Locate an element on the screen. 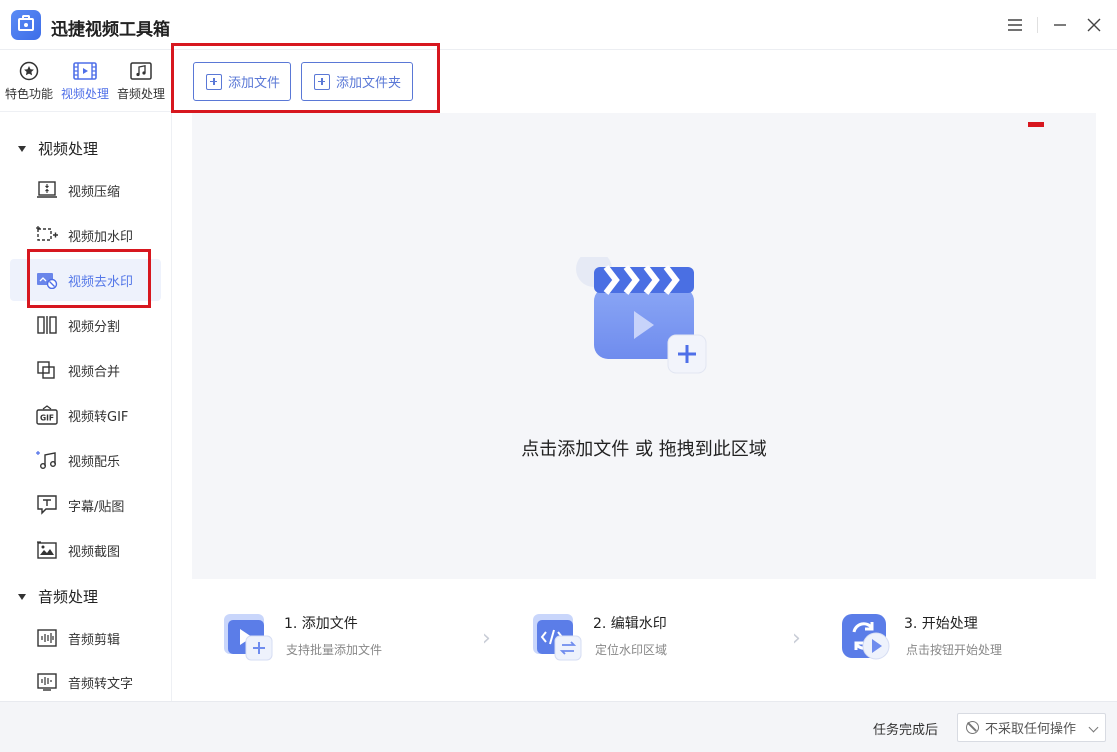  sidebar-item-video-screenshot: 视频截图 is located at coordinates (85, 550).